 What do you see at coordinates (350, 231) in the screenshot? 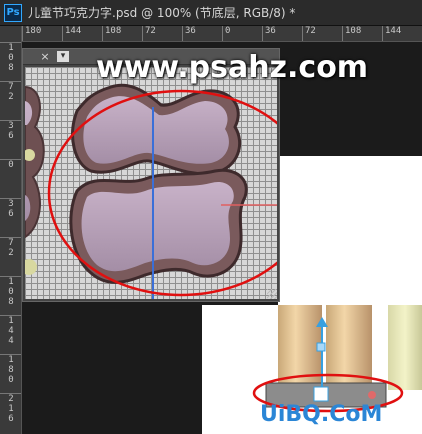
I see `canvas-white-region` at bounding box center [350, 231].